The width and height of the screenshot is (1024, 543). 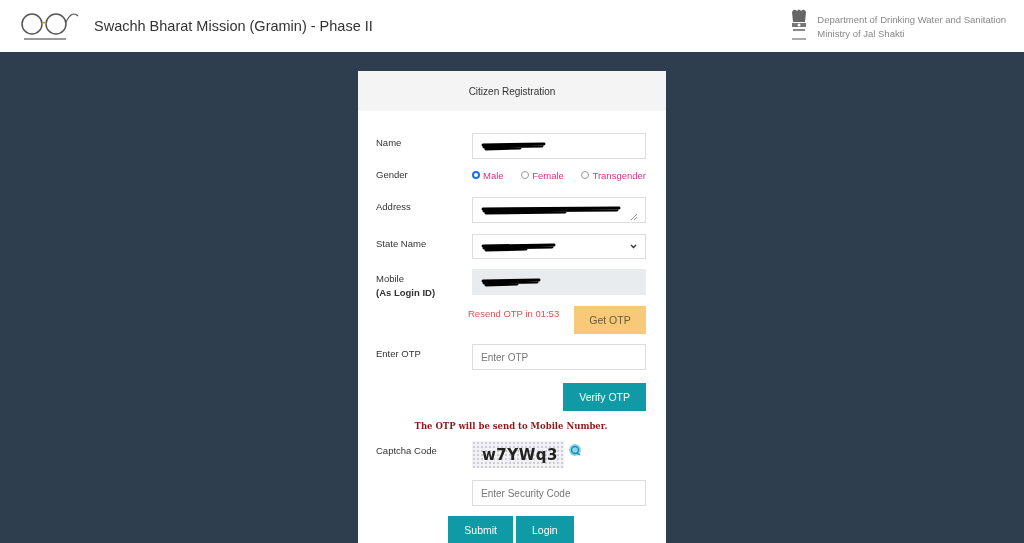 I want to click on field-label: State Name, so click(x=402, y=244).